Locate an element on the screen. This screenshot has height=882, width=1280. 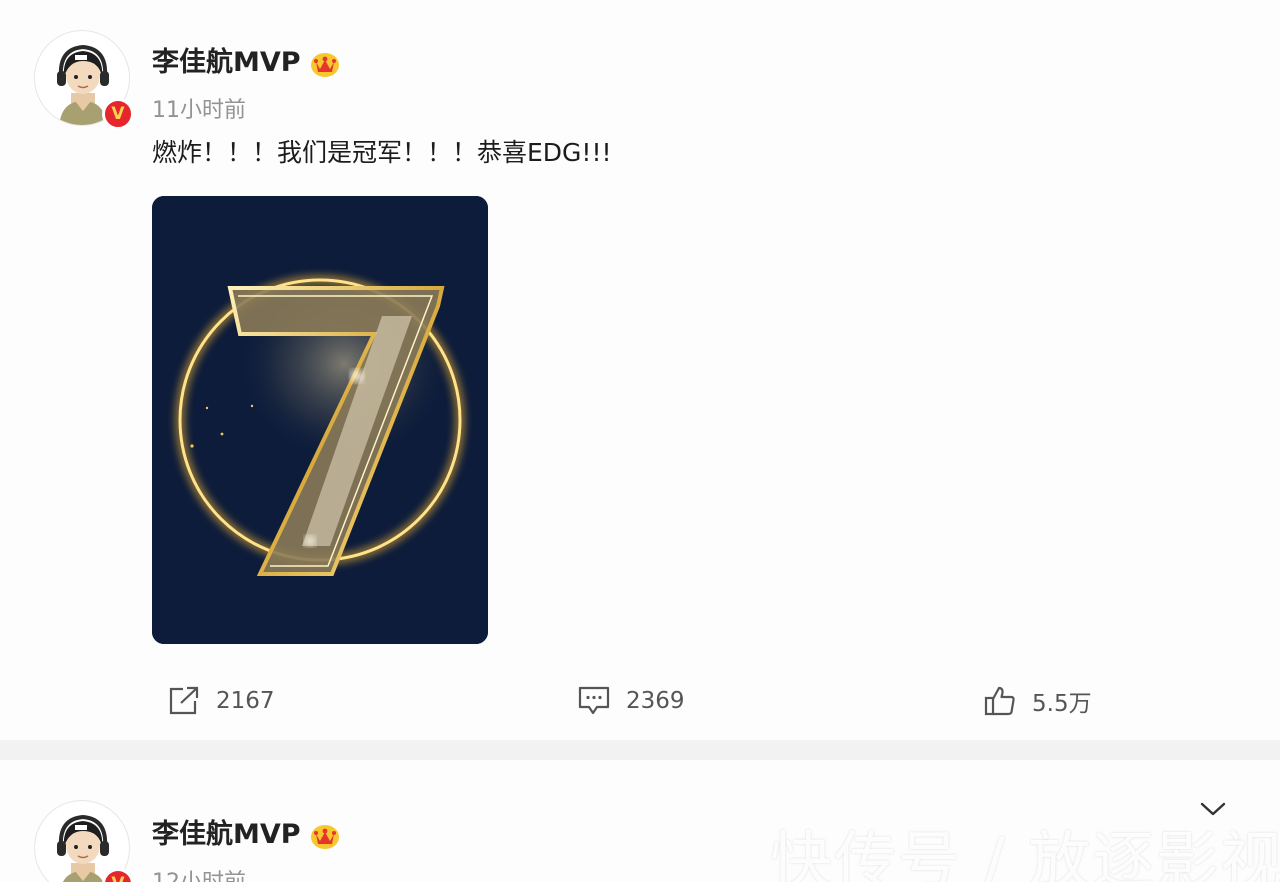
thumbs-up-icon is located at coordinates (1000, 701).